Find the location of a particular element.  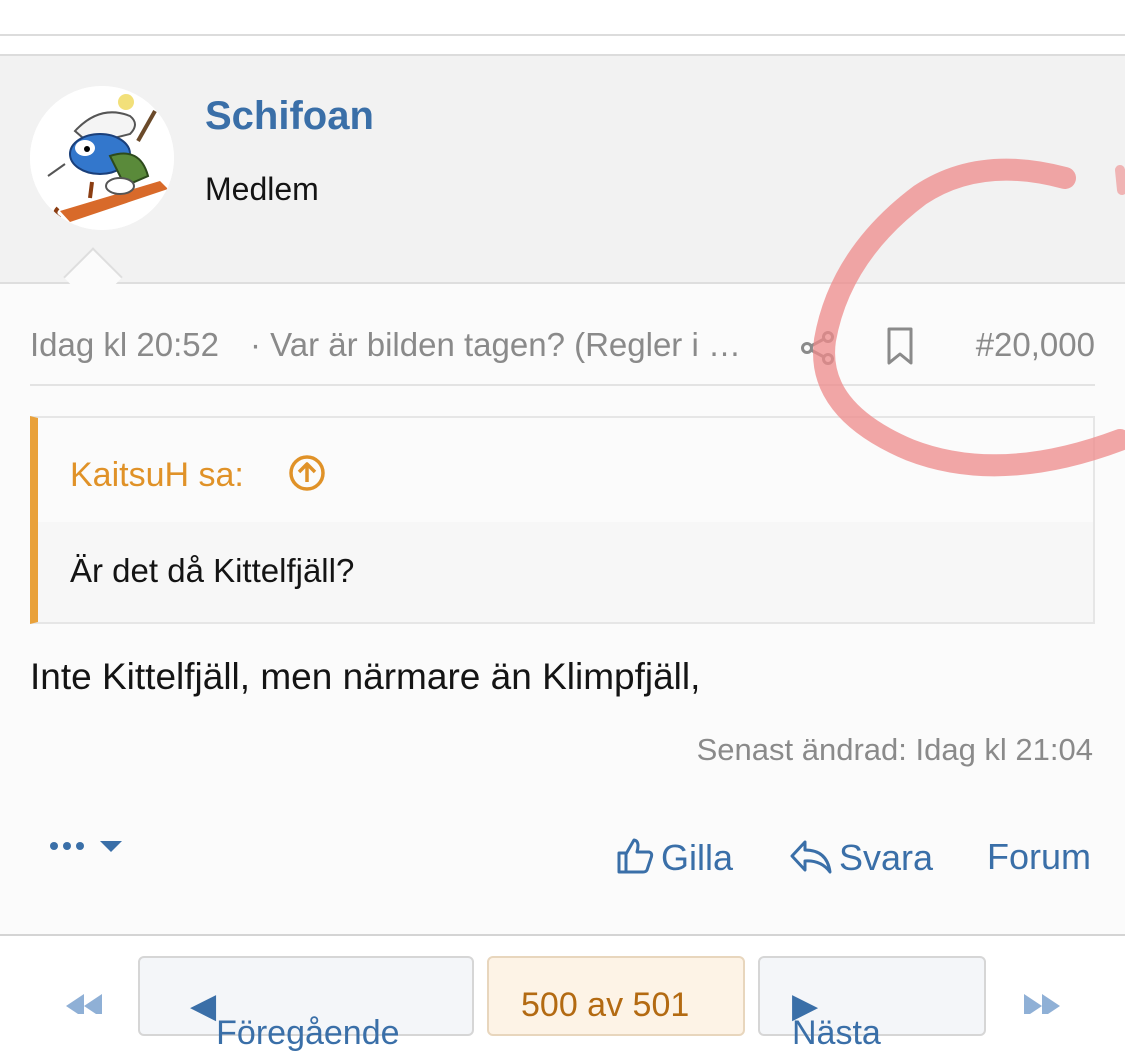

previous-label: Föregående is located at coordinates (308, 1033).